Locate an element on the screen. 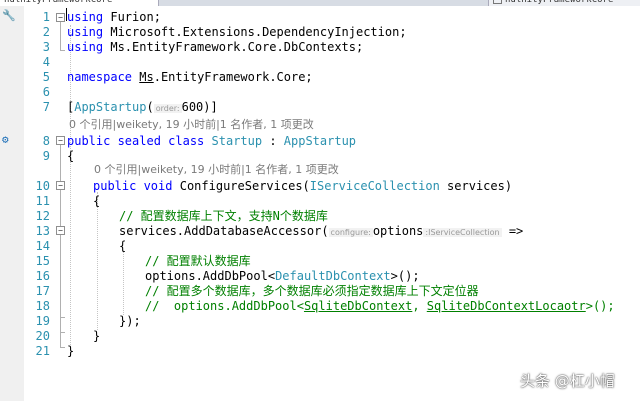 The width and height of the screenshot is (640, 401). code-line-19: }); is located at coordinates (130, 321).